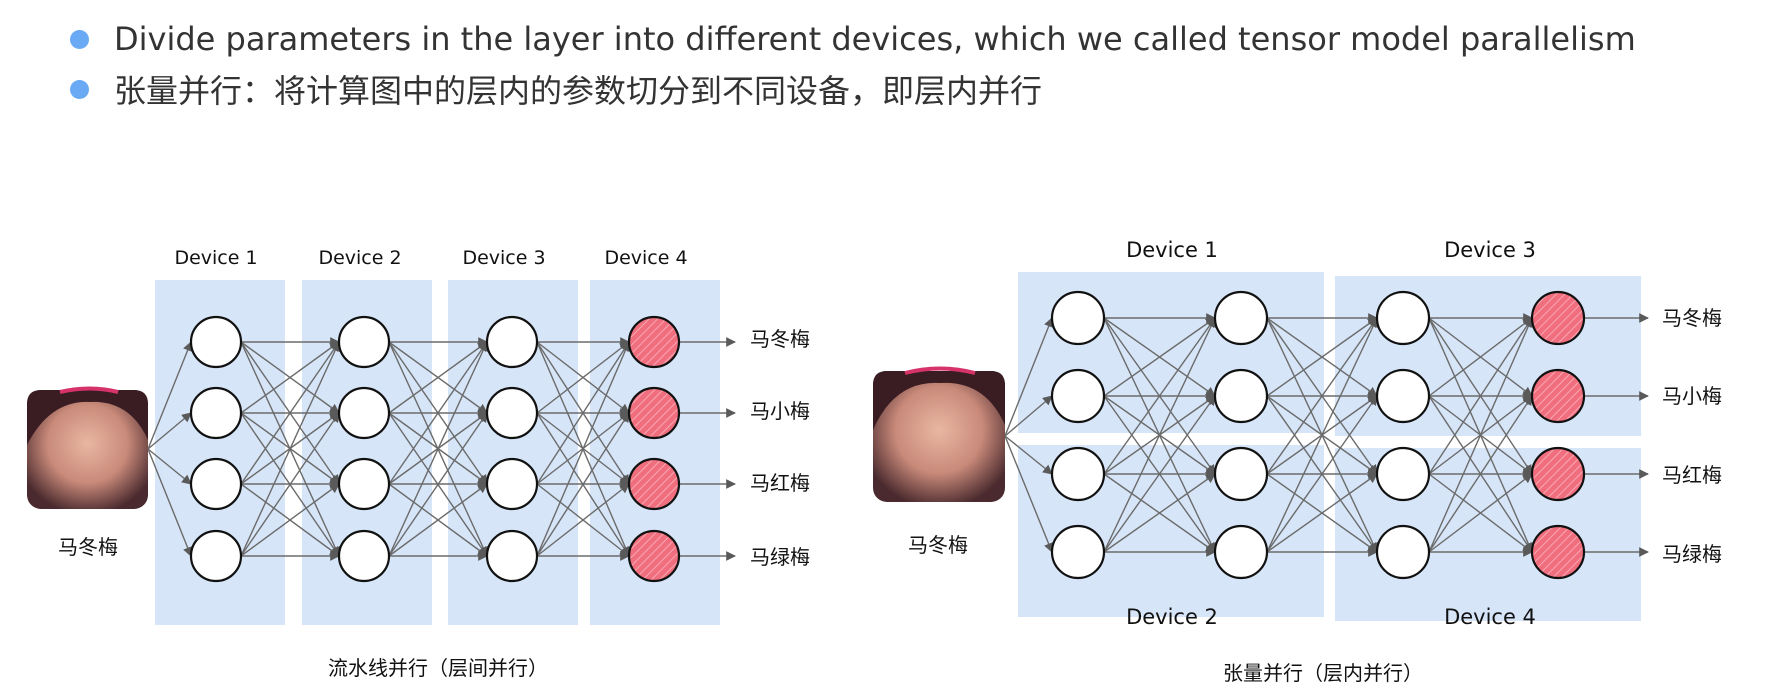 This screenshot has width=1767, height=697. I want to click on left-caption: 流水线并行（层间并行）, so click(438, 668).